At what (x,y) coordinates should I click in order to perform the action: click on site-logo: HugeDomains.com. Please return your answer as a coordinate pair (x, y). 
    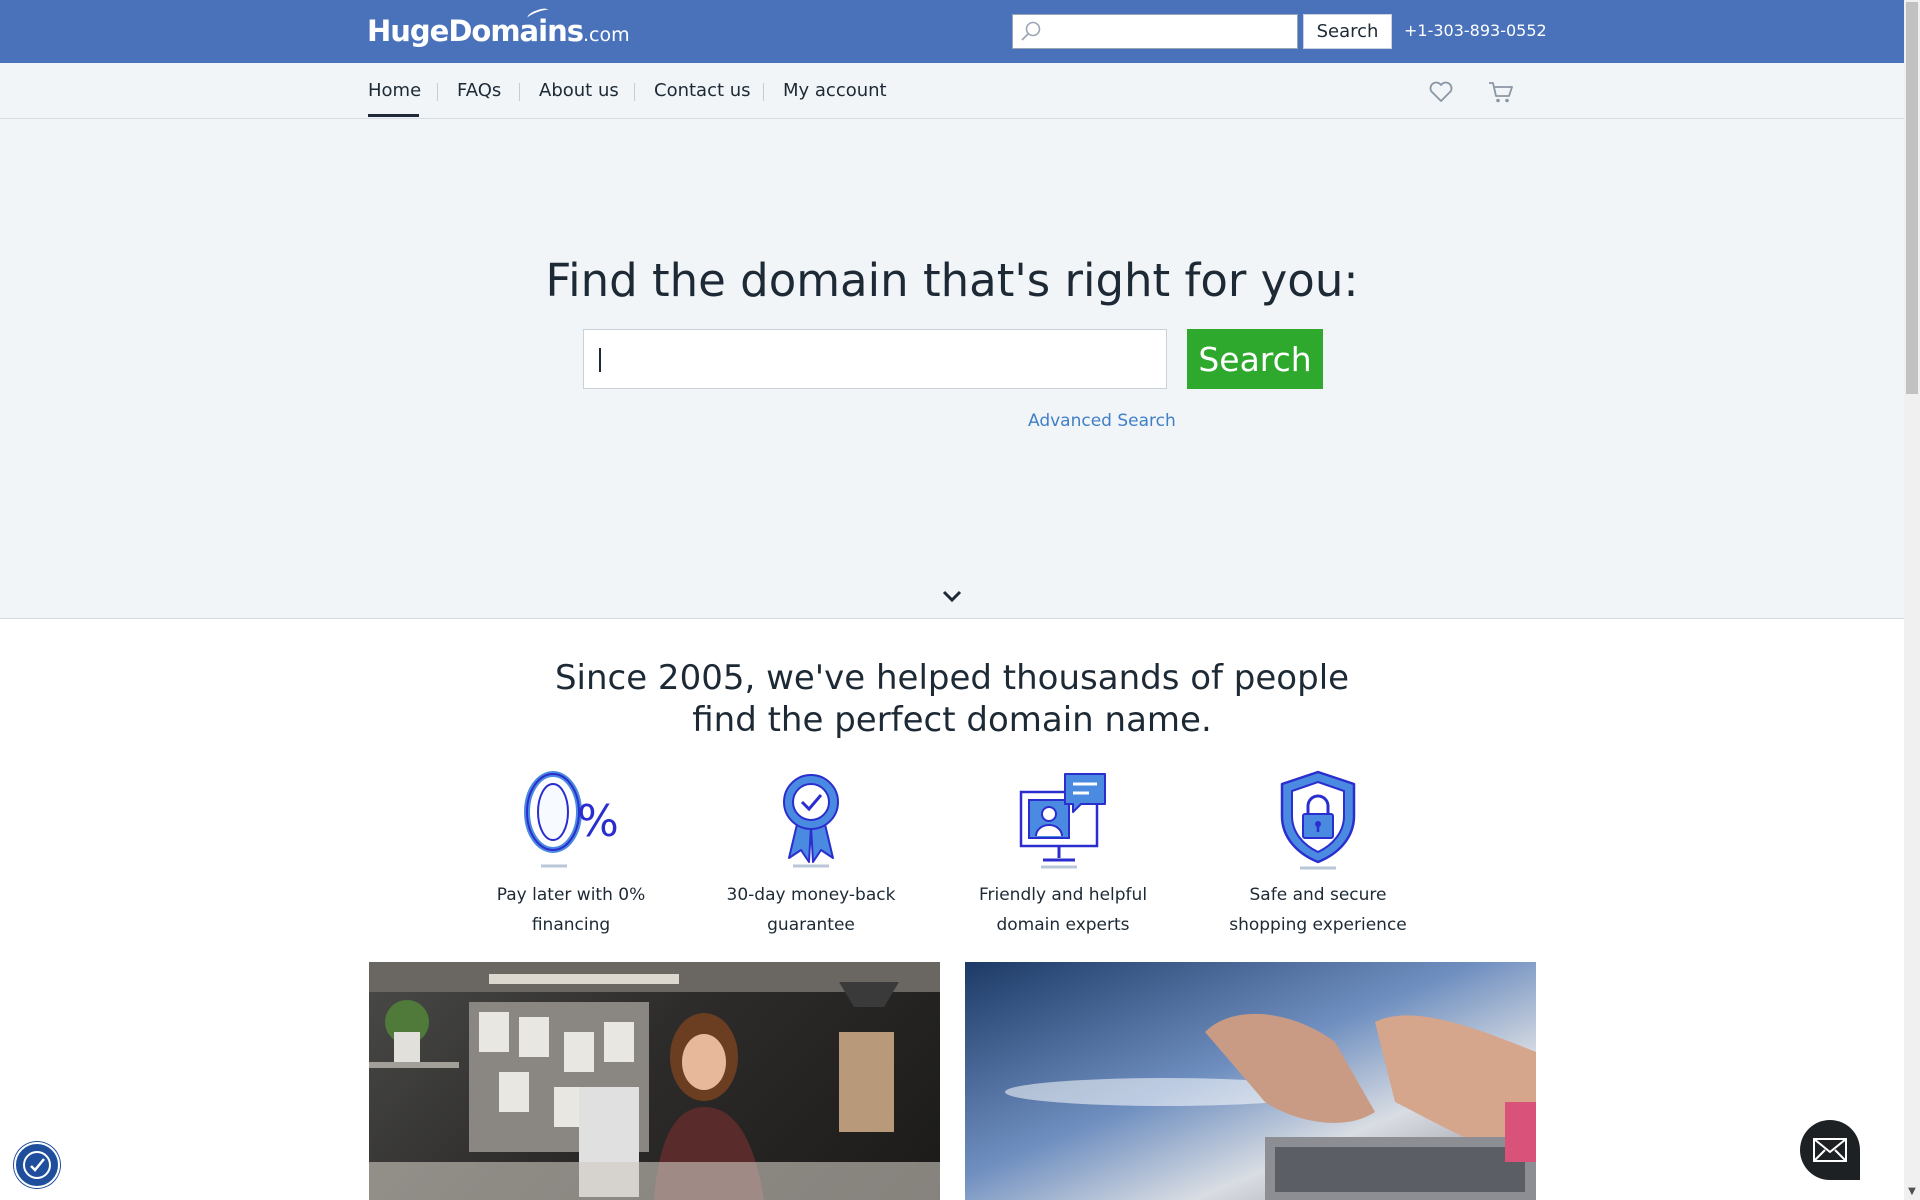
    Looking at the image, I should click on (498, 27).